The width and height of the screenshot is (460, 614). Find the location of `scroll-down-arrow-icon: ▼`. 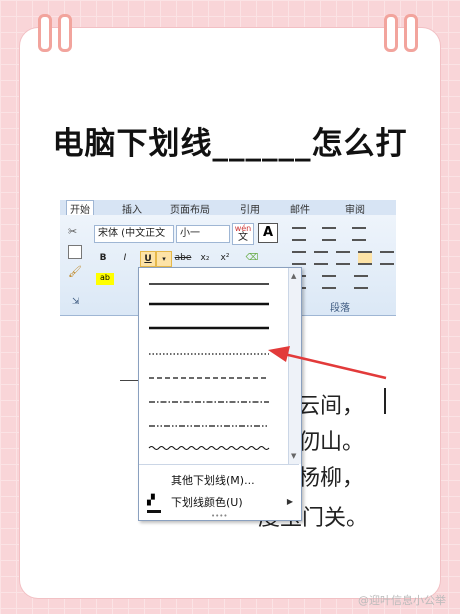

scroll-down-arrow-icon: ▼ is located at coordinates (293, 456).